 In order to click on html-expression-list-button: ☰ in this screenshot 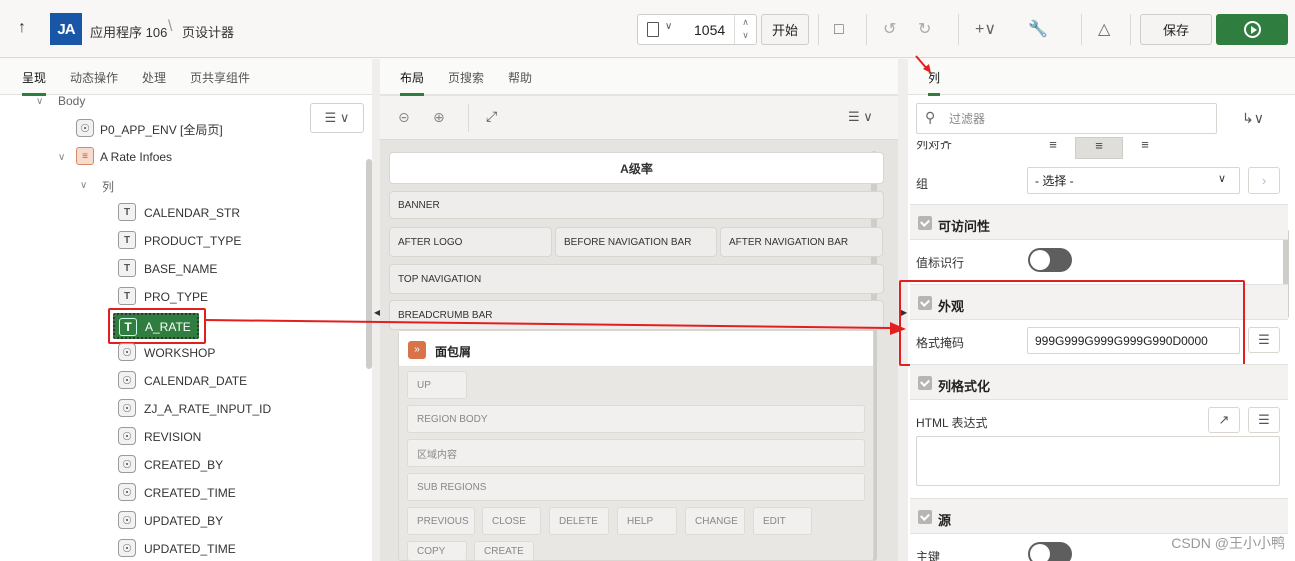, I will do `click(1264, 420)`.